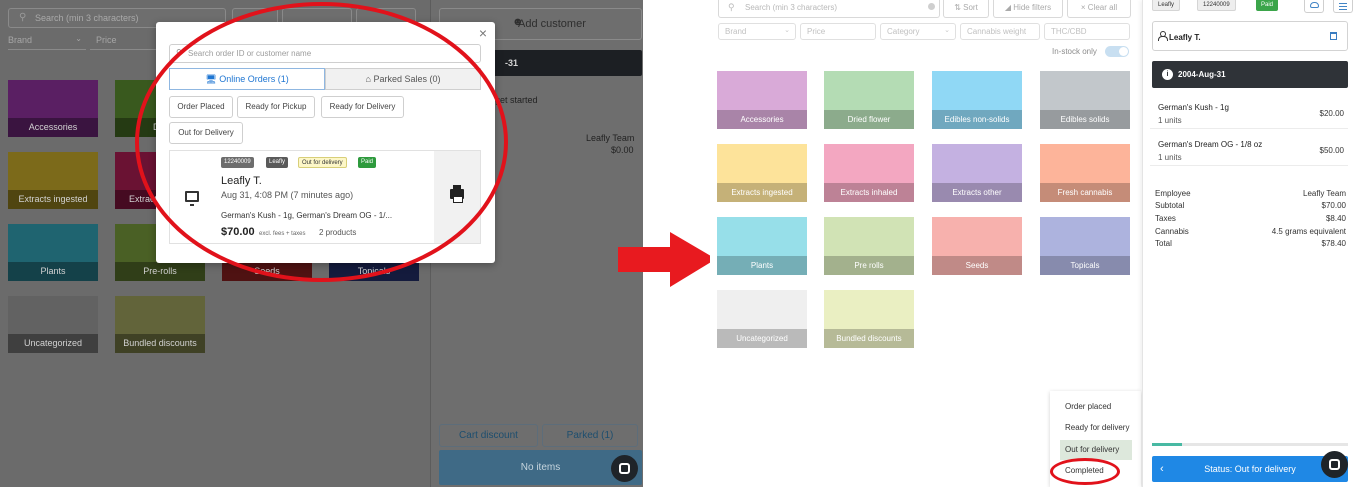  Describe the element at coordinates (1170, 157) in the screenshot. I see `line-item-units: 1 units` at that location.